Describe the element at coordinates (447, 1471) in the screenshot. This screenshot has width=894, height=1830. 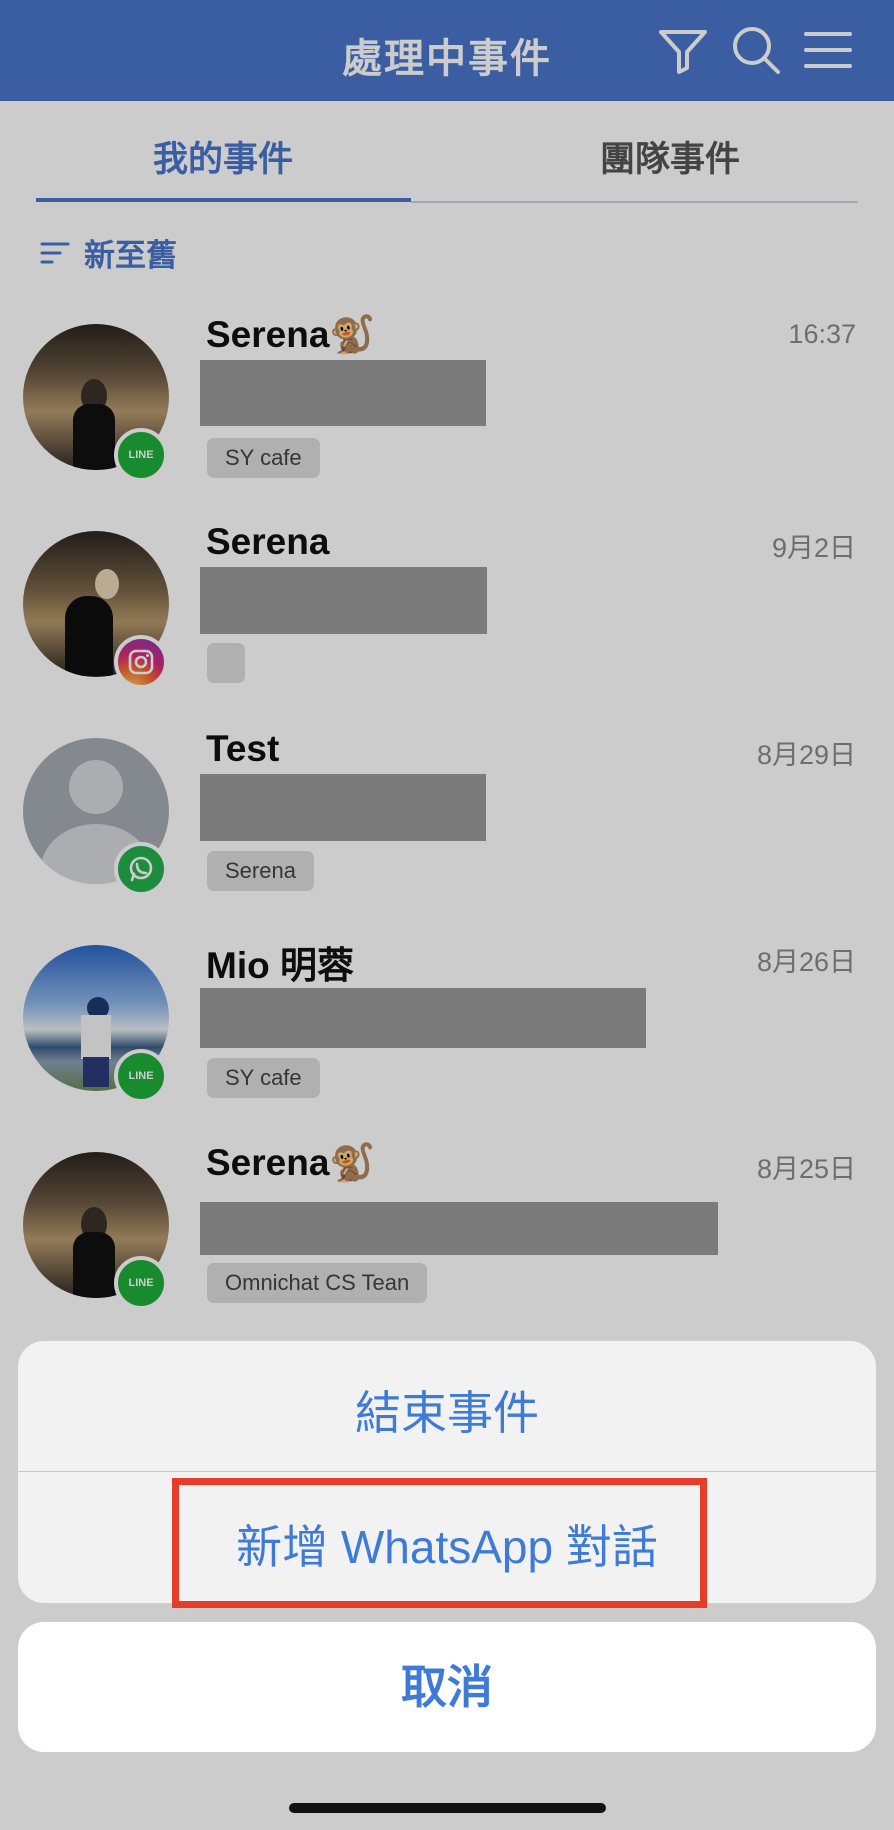
I see `divider` at that location.